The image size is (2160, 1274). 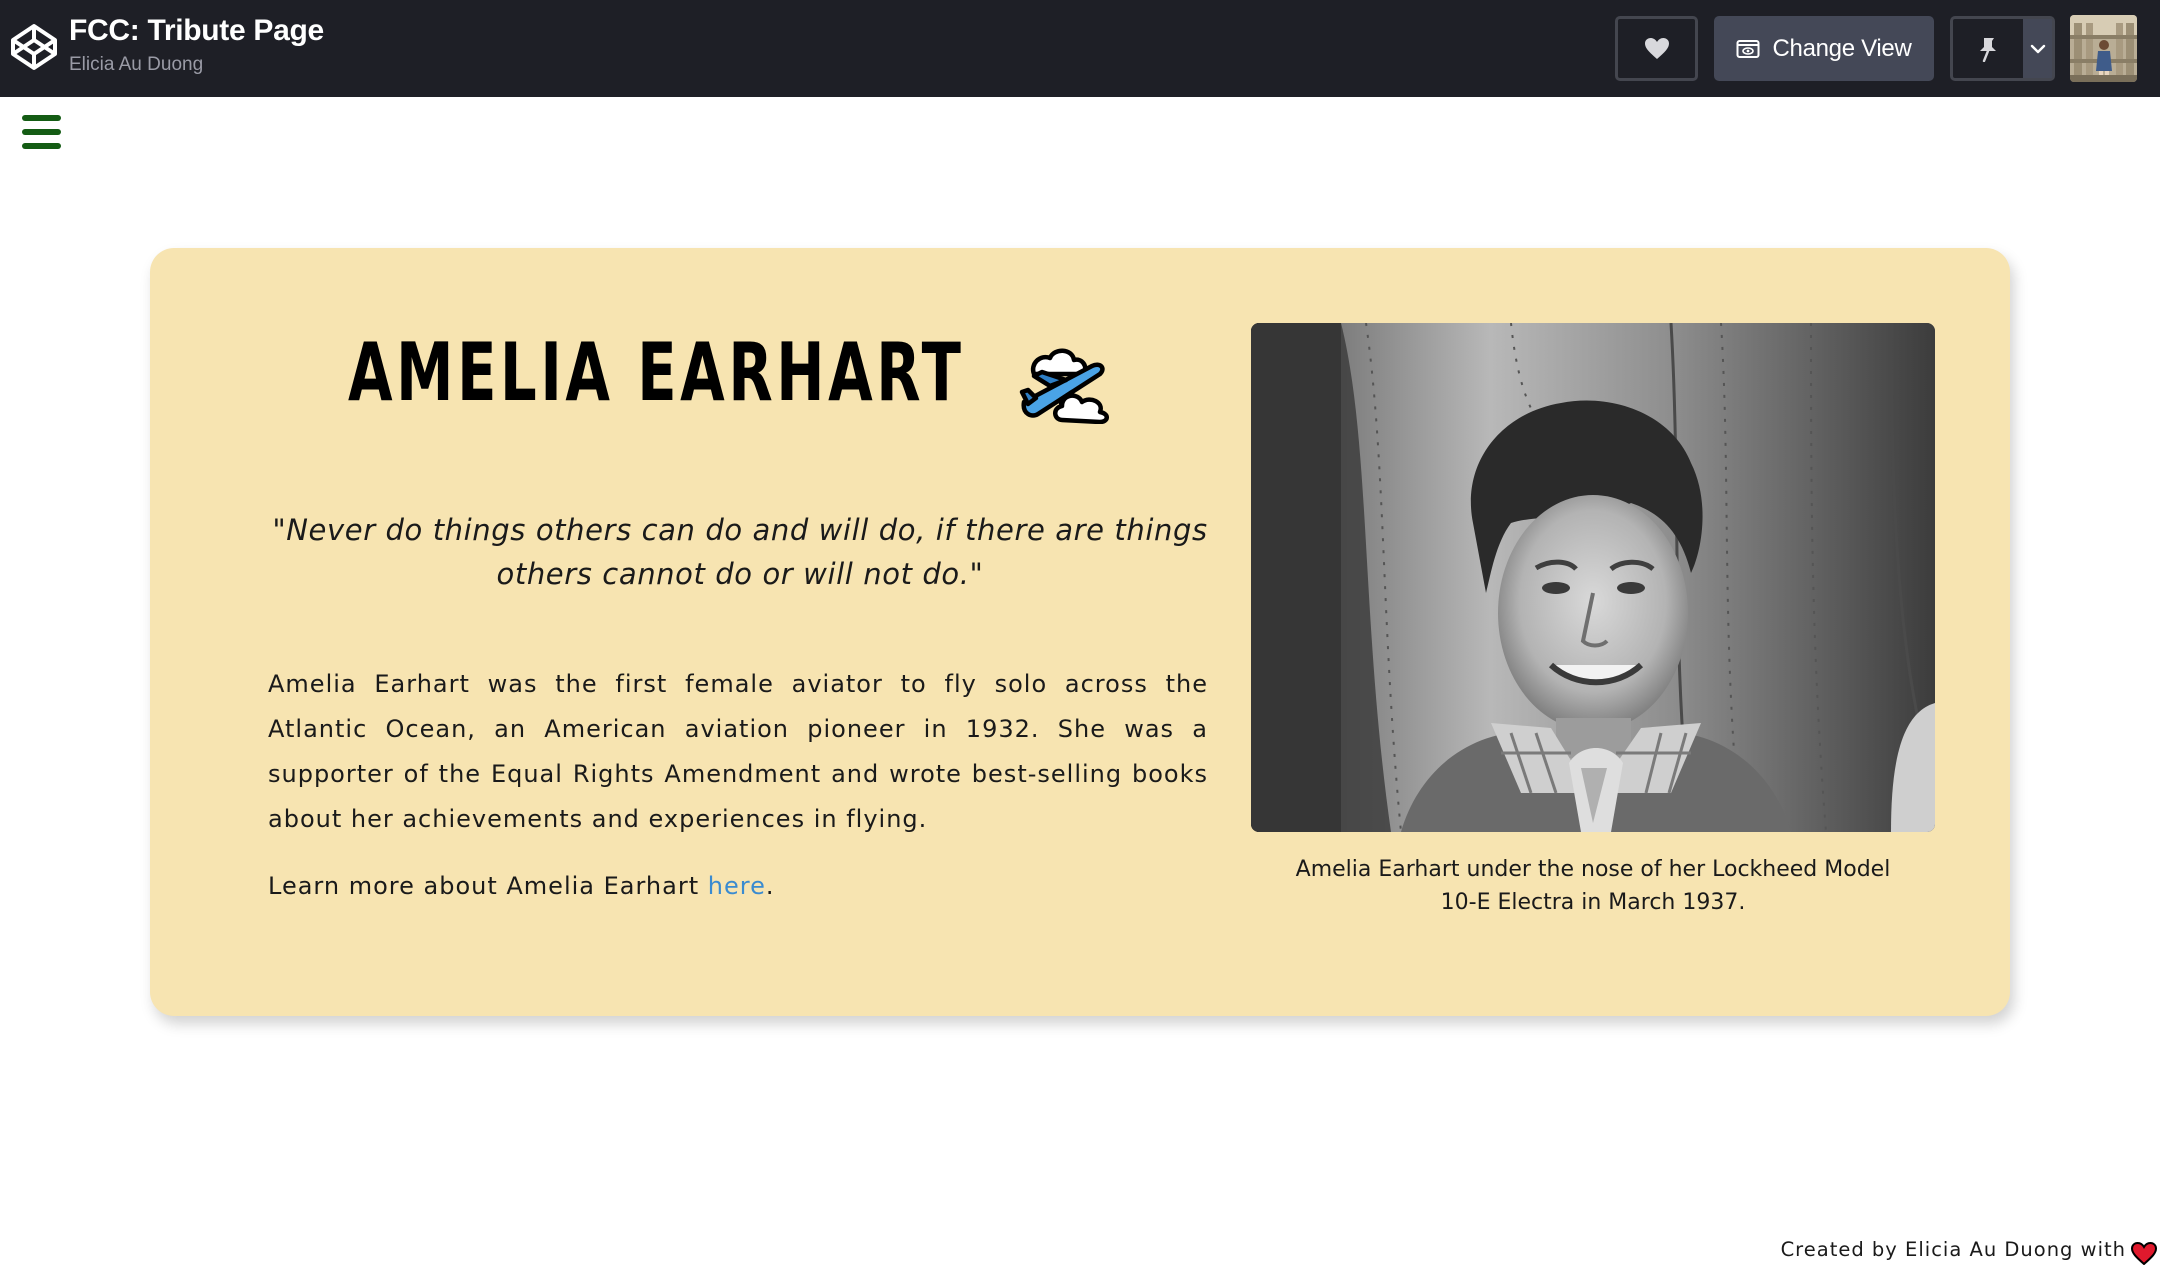 What do you see at coordinates (1748, 48) in the screenshot?
I see `eye-window-icon` at bounding box center [1748, 48].